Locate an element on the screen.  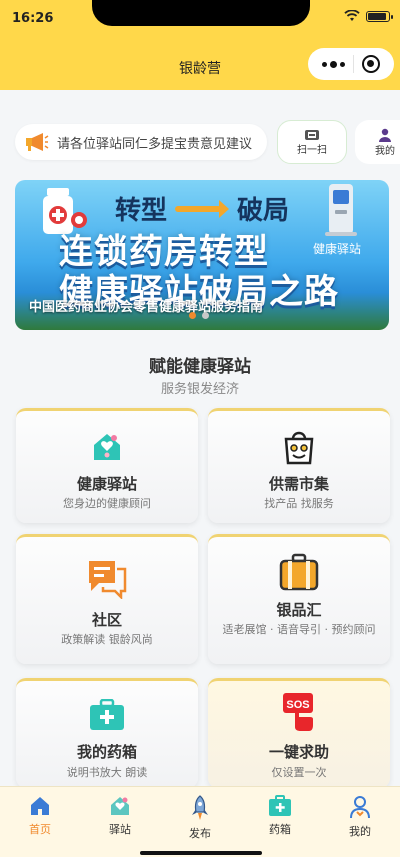
section-subtitle: 服务银发经济 is located at coordinates (199, 389).